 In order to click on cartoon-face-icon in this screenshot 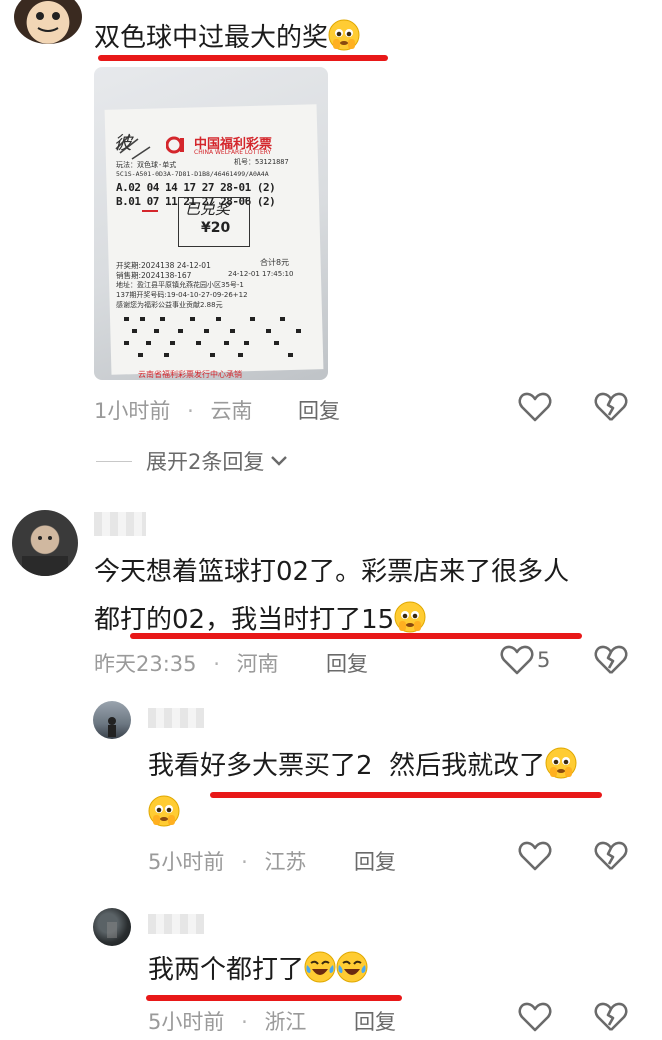, I will do `click(48, 22)`.